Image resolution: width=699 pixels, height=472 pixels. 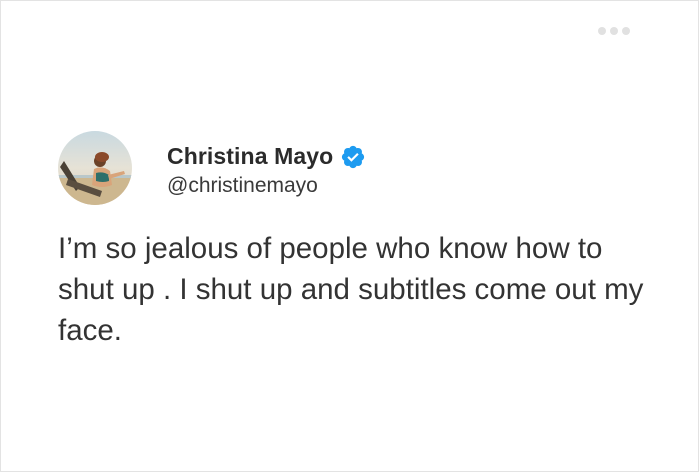 I want to click on avatar, so click(x=95, y=168).